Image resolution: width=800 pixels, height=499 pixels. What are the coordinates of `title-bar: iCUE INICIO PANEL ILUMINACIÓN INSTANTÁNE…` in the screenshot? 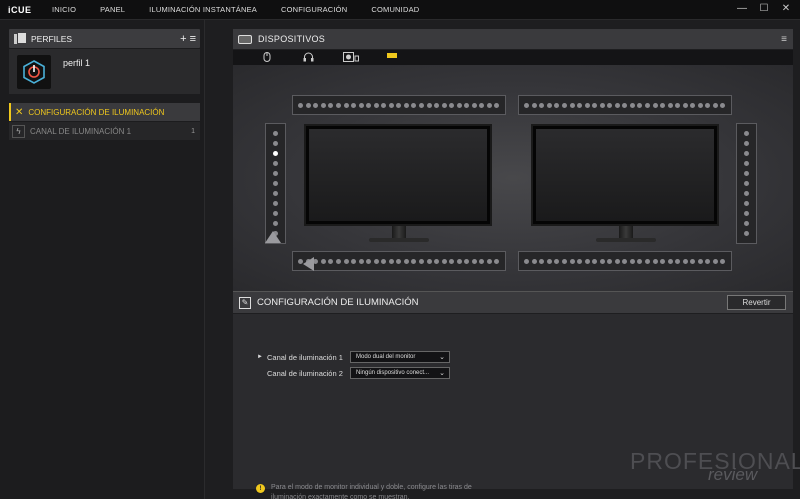 It's located at (400, 10).